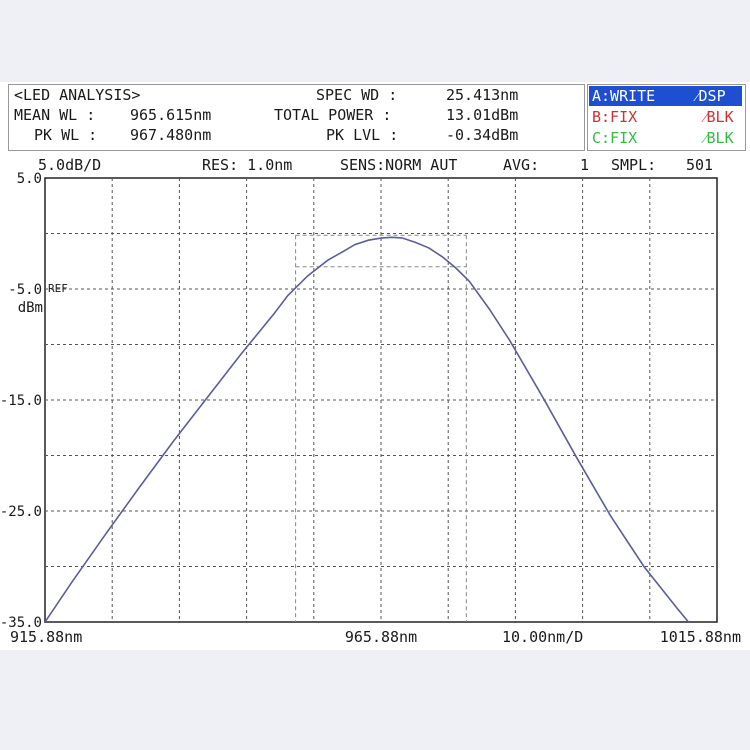 The image size is (750, 750). Describe the element at coordinates (700, 637) in the screenshot. I see `x-tick-label: 1015.88nm` at that location.